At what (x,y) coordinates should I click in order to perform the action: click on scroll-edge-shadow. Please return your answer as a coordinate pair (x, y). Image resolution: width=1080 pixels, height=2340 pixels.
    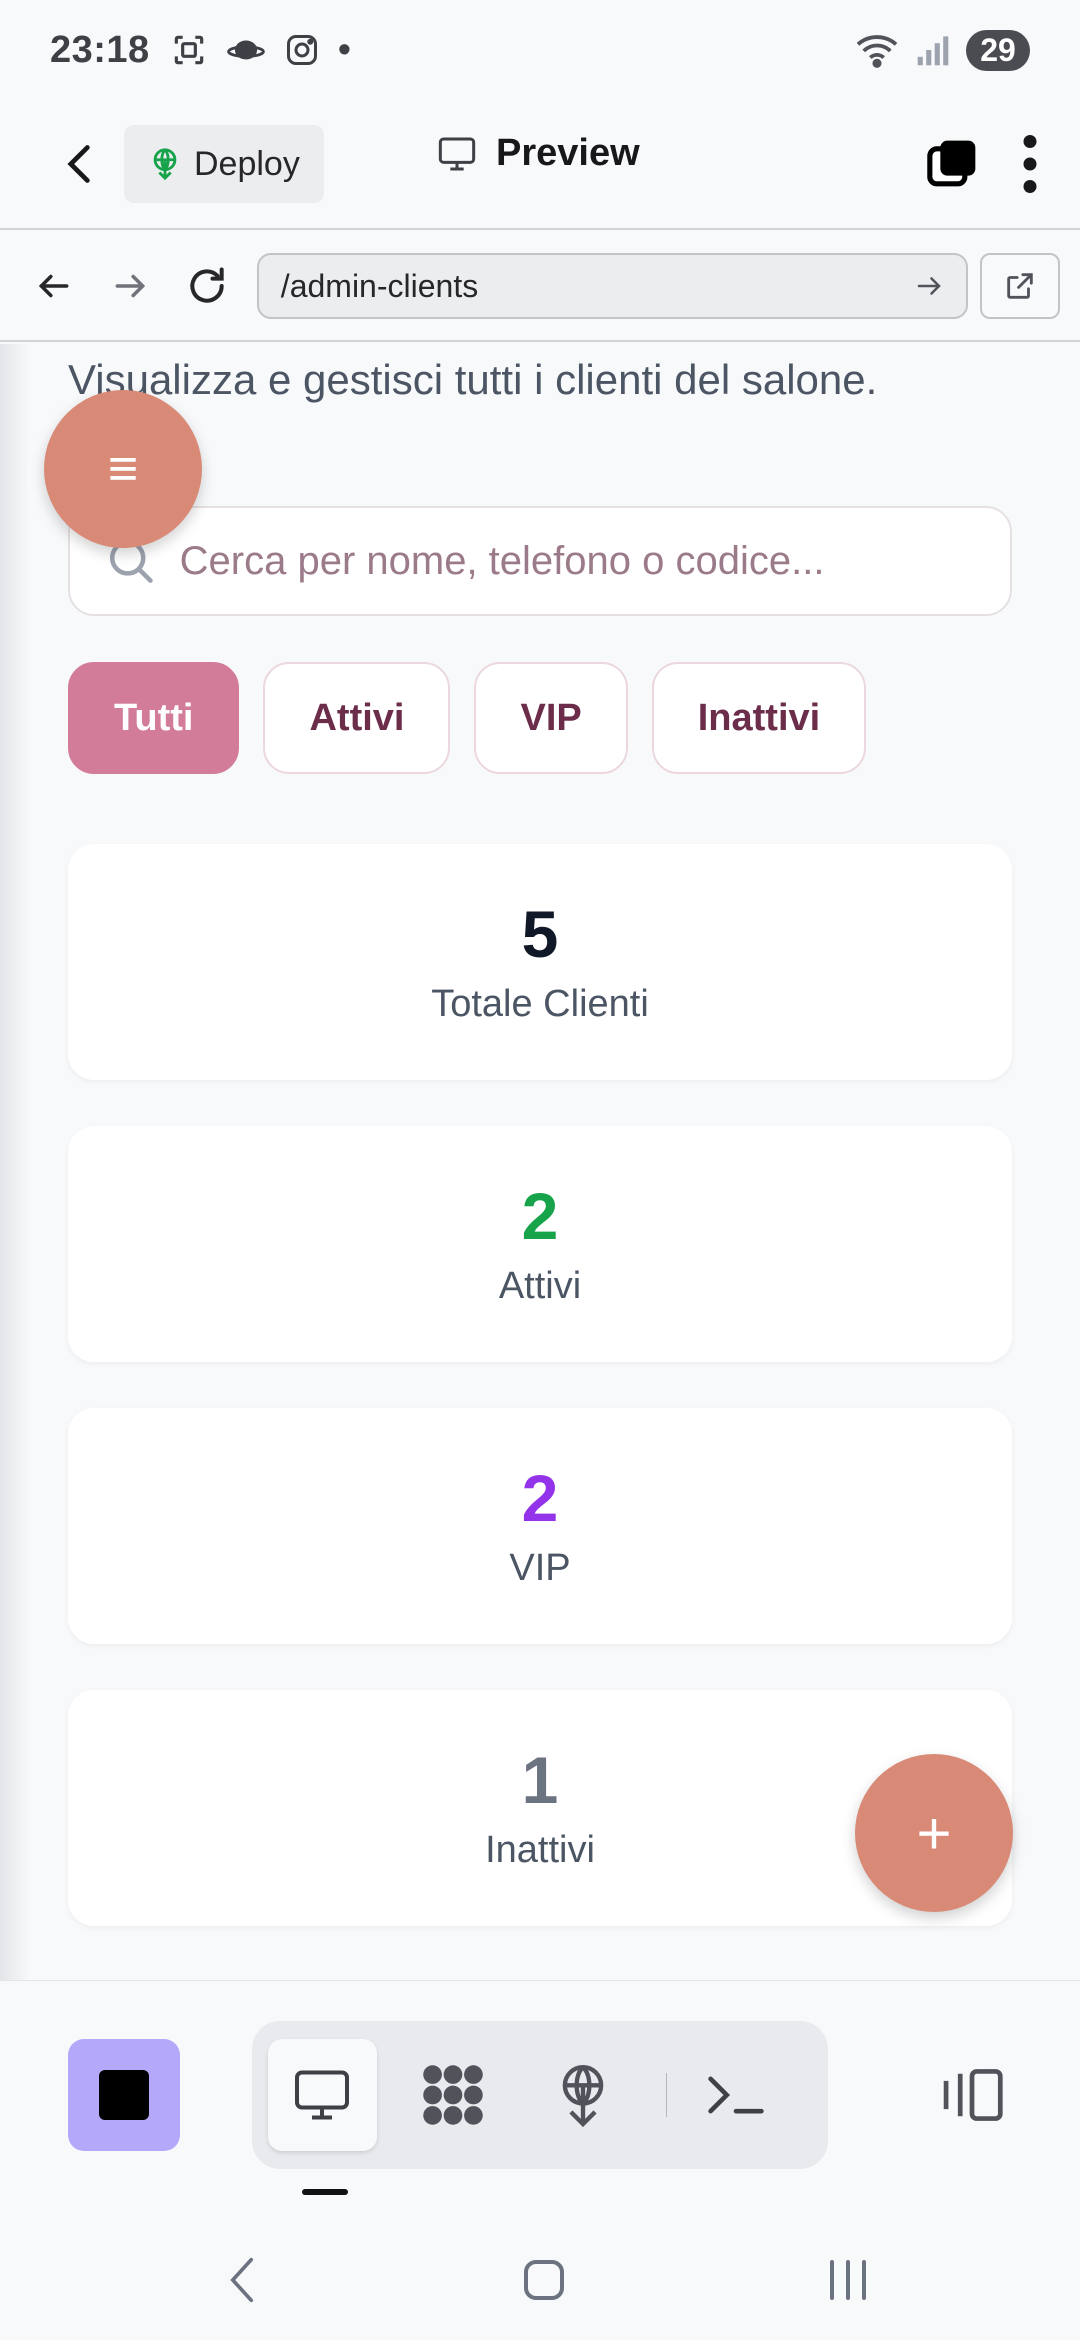
    Looking at the image, I should click on (15, 1162).